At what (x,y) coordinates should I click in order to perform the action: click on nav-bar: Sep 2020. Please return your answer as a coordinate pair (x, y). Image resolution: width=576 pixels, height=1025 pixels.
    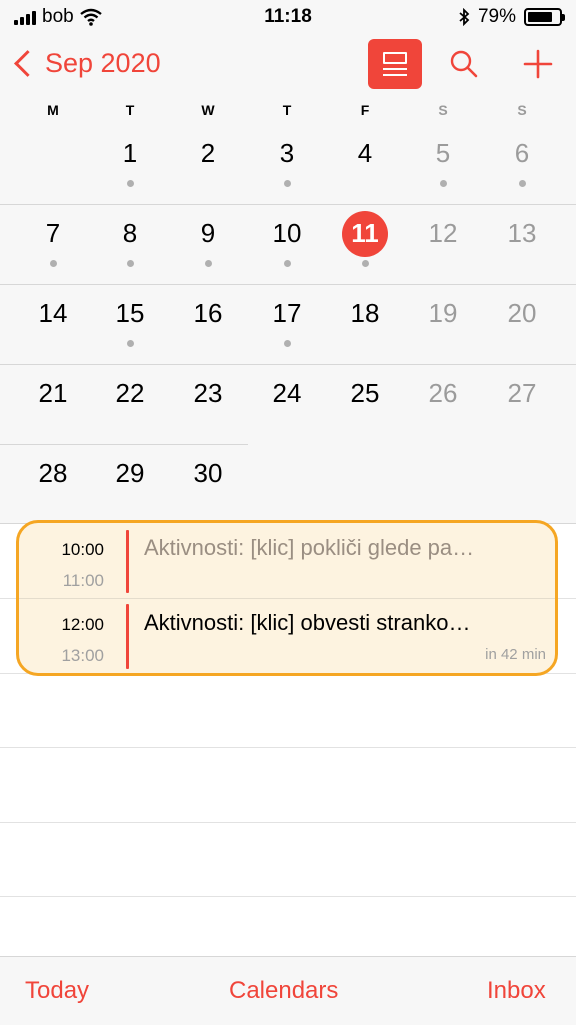
    Looking at the image, I should click on (288, 66).